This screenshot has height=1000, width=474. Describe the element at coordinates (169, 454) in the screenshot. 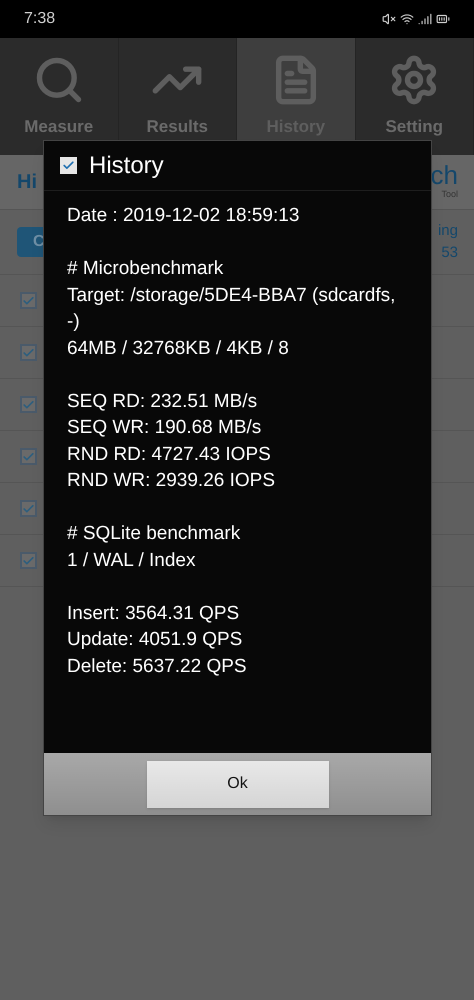

I see `result-line: RND RD: 4727.43 IOPS` at that location.